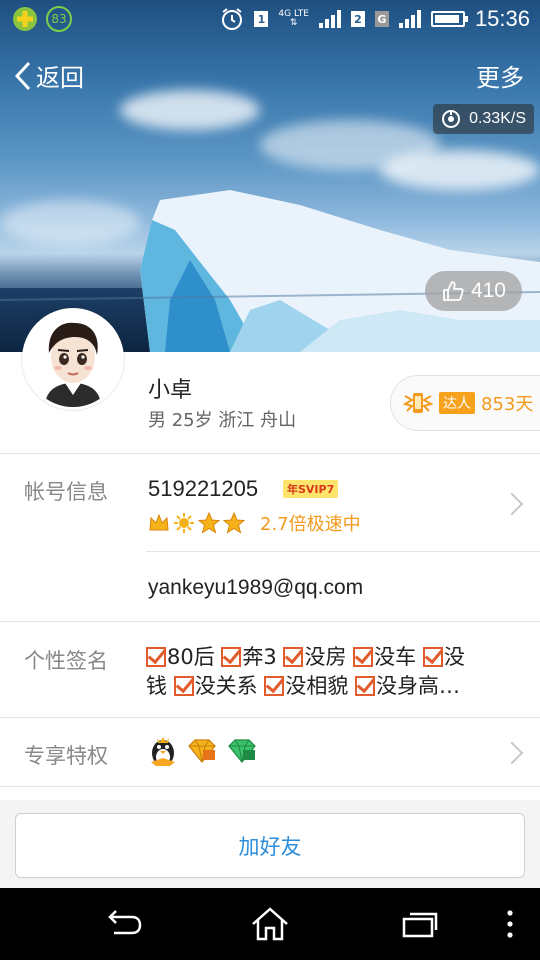 Image resolution: width=540 pixels, height=960 pixels. Describe the element at coordinates (497, 118) in the screenshot. I see `net-speed-value: 0.33K/S` at that location.